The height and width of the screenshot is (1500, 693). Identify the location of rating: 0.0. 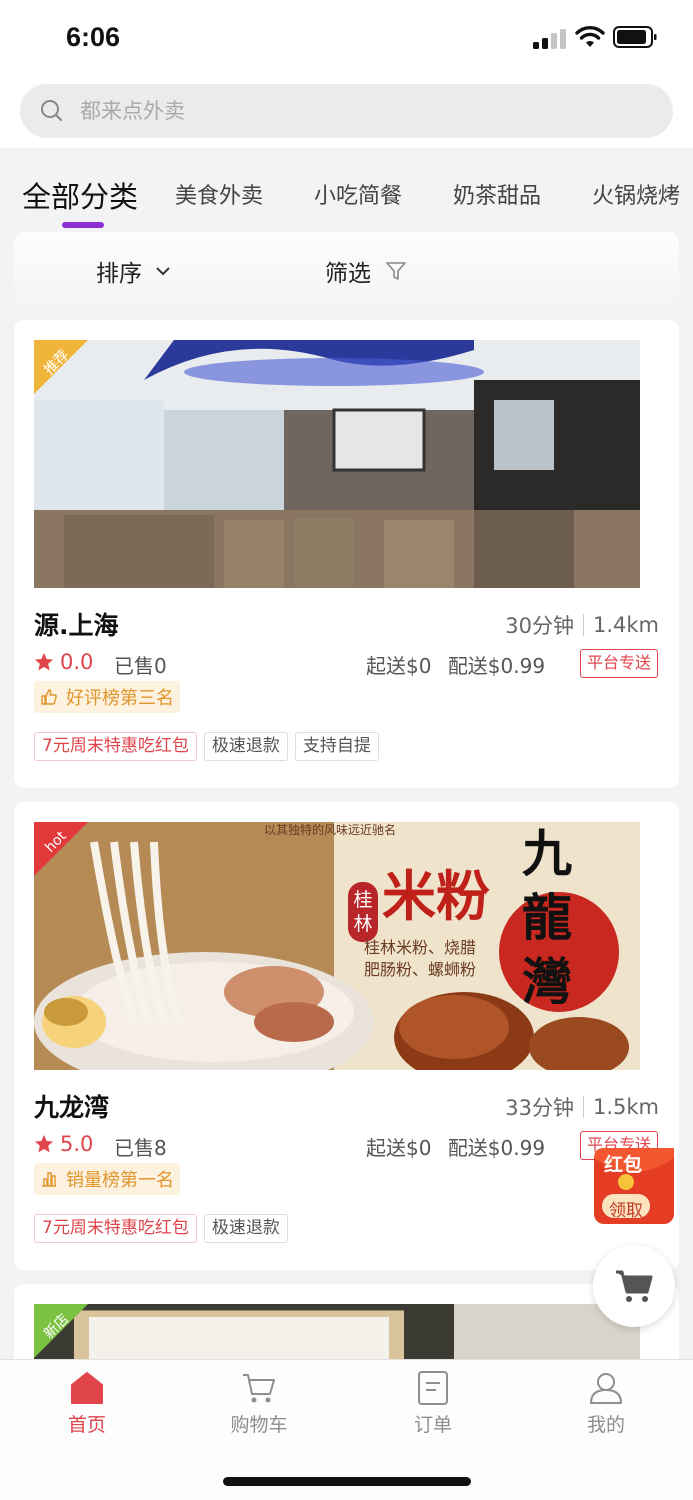
(63, 662).